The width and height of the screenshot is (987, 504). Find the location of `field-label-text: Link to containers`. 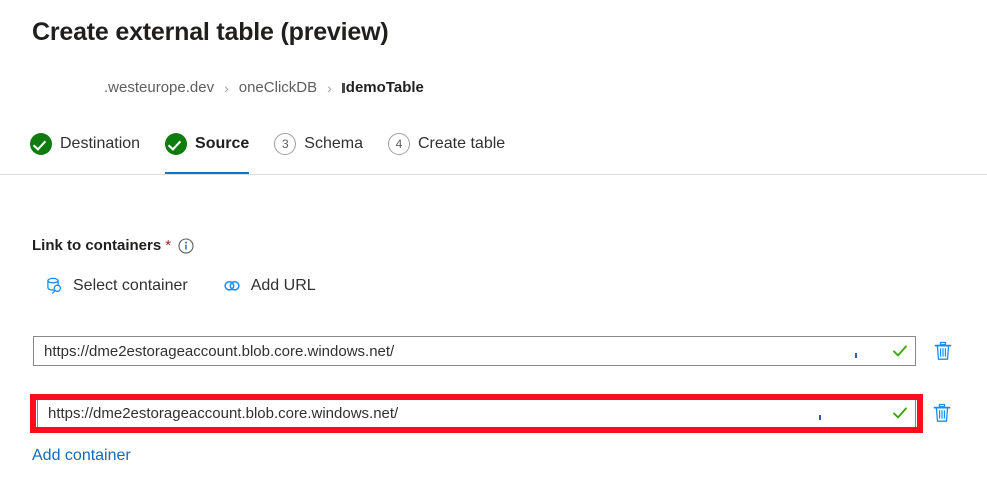

field-label-text: Link to containers is located at coordinates (97, 245).